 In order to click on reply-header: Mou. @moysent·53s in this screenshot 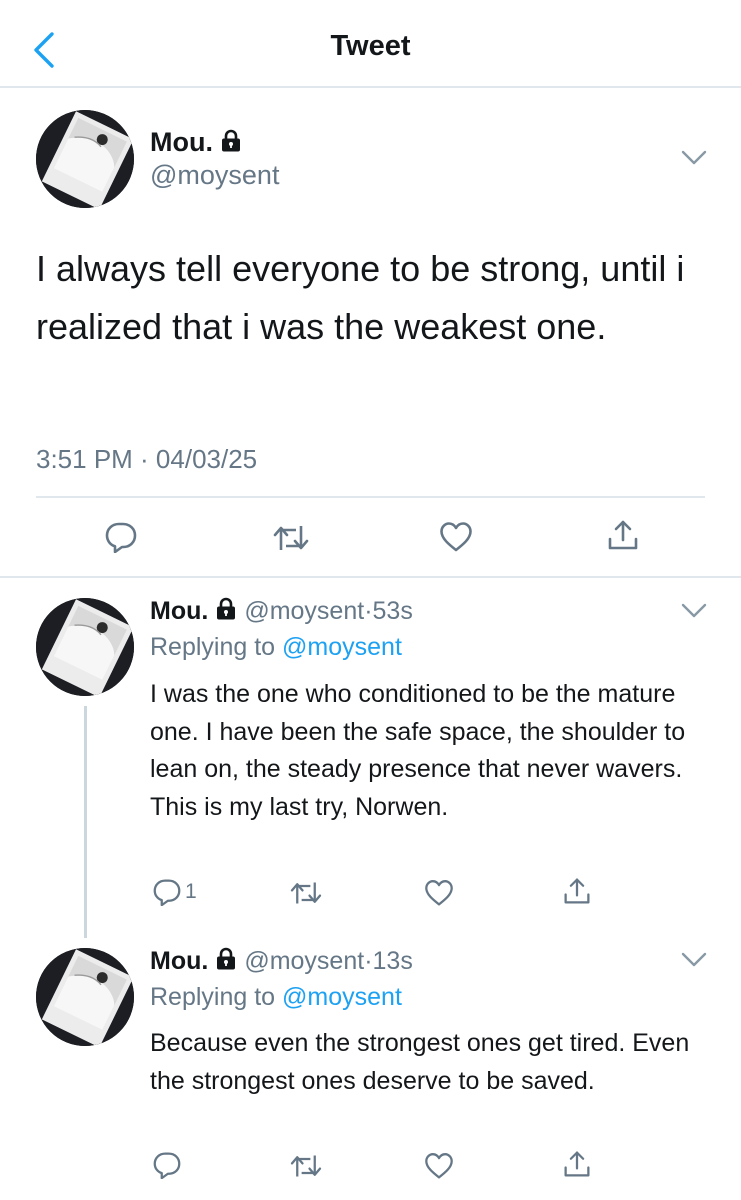, I will do `click(281, 611)`.